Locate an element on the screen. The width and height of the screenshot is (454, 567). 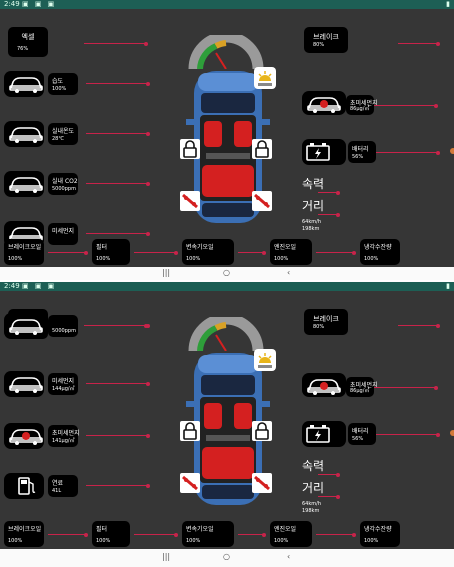
bottom-stat-box: 냉각수잔량 100% is located at coordinates (380, 252).